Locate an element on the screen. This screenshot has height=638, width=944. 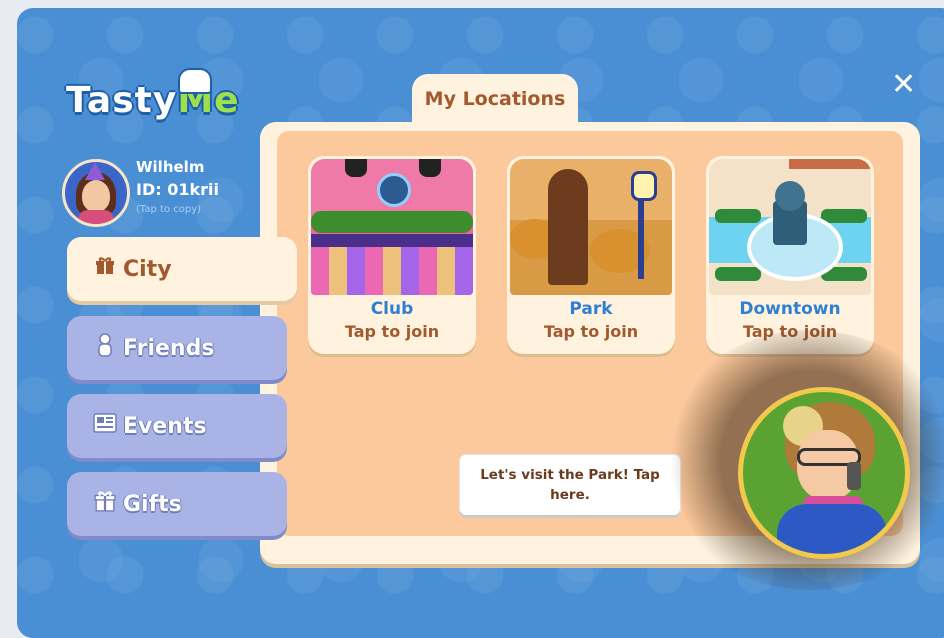
location-card-park: Park Tap to join is located at coordinates (591, 255).